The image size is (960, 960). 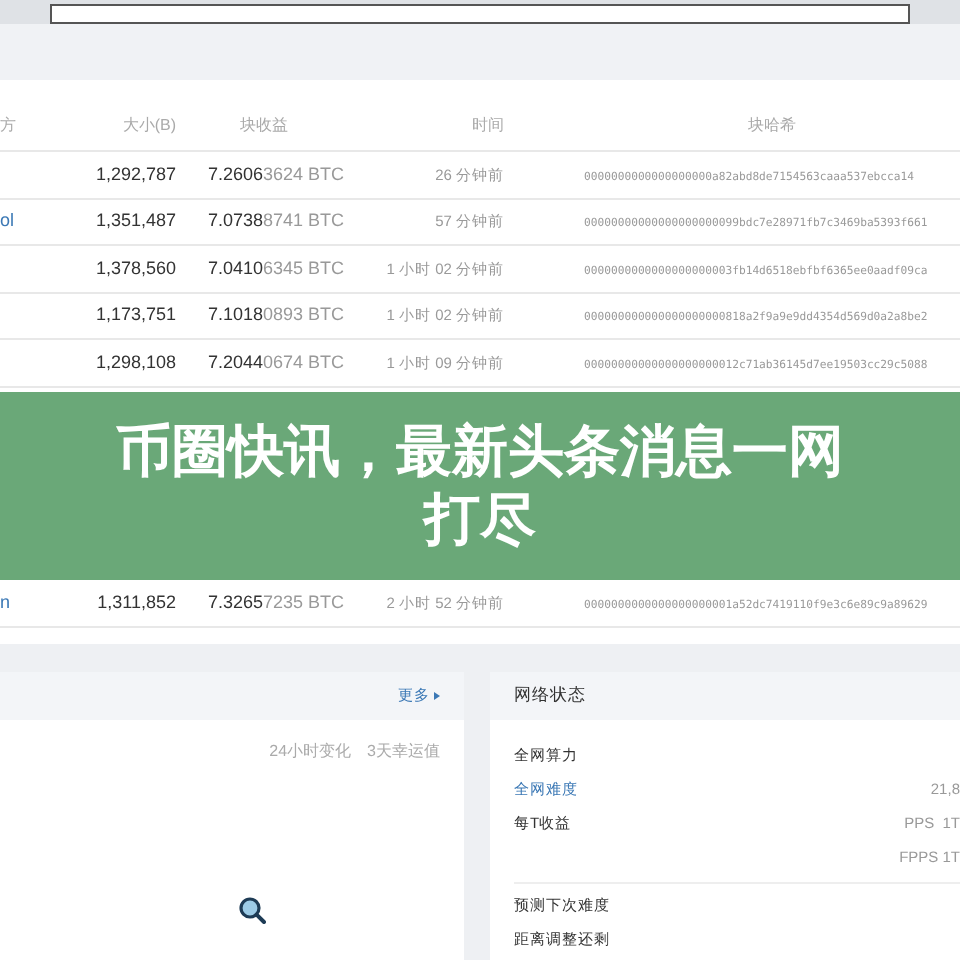 I want to click on headline-text: 打尽, so click(x=480, y=519).